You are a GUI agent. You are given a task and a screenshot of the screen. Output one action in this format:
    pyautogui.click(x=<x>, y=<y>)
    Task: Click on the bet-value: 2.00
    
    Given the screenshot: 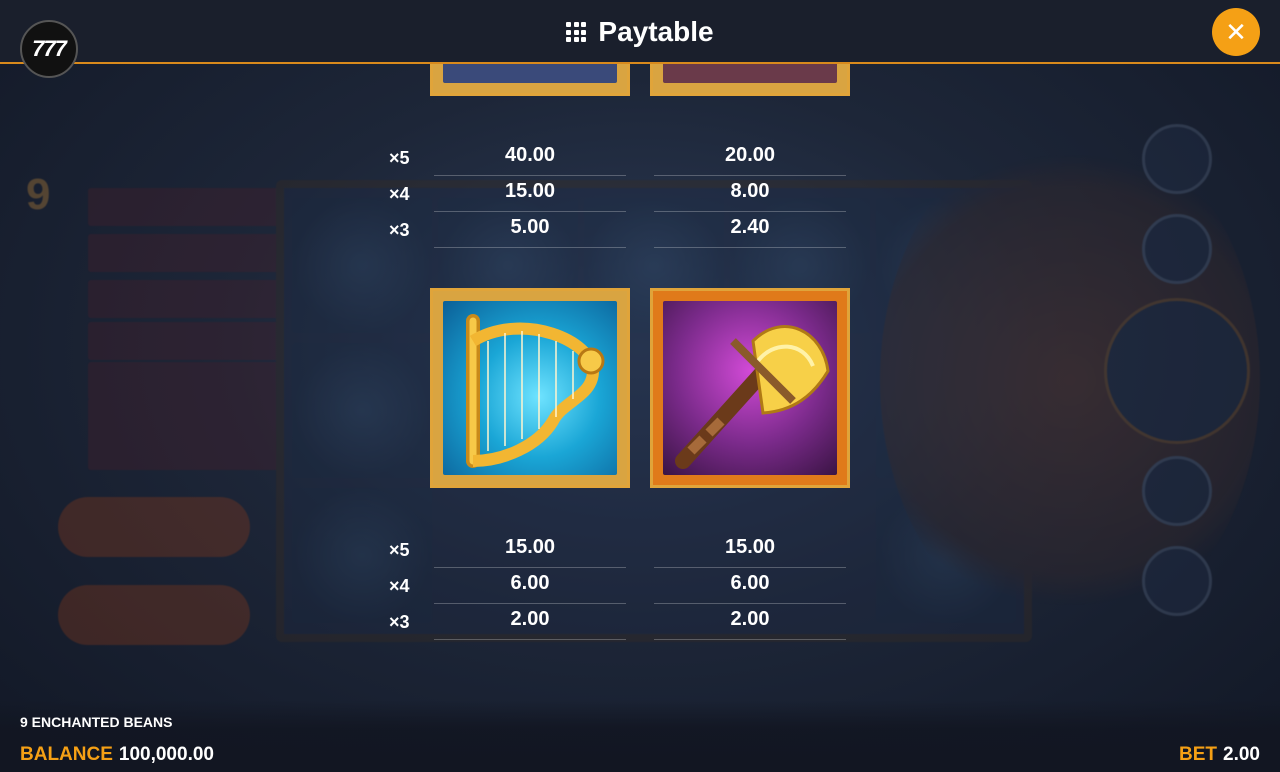 What is the action you would take?
    pyautogui.click(x=1241, y=754)
    